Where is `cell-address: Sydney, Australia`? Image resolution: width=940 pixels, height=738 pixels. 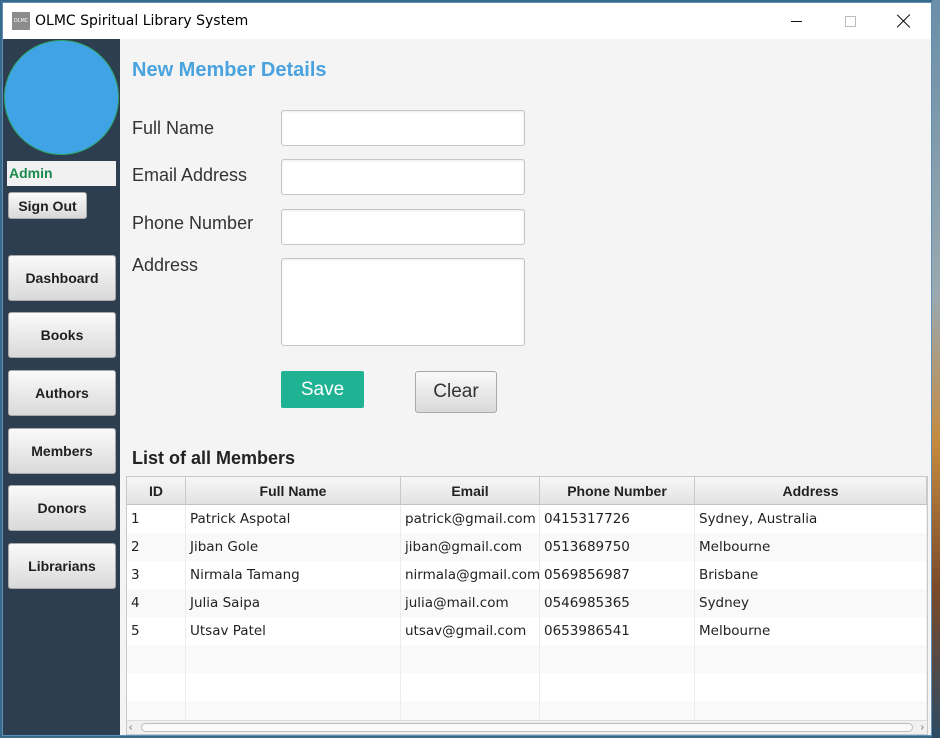 cell-address: Sydney, Australia is located at coordinates (811, 519).